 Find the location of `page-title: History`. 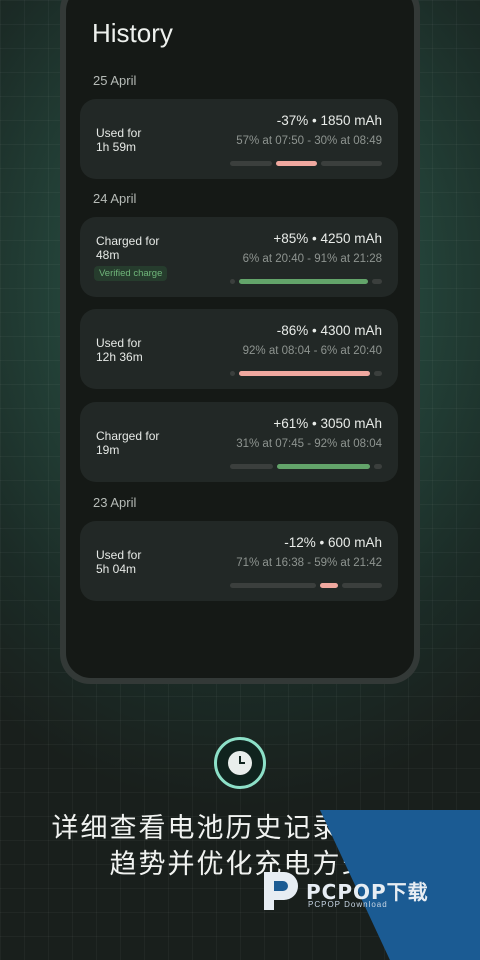

page-title: History is located at coordinates (132, 33).